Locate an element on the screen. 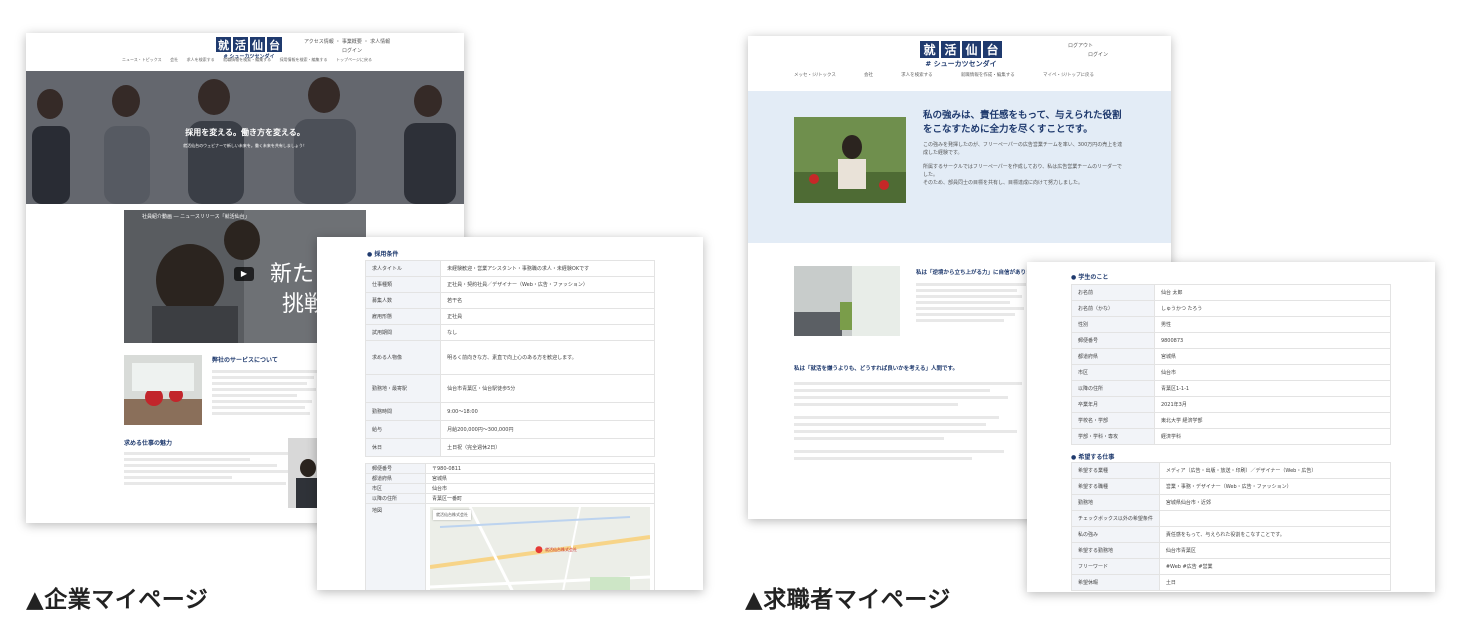 The height and width of the screenshot is (625, 1467). table-row: お名前 仙台 太郎 is located at coordinates (1231, 292).